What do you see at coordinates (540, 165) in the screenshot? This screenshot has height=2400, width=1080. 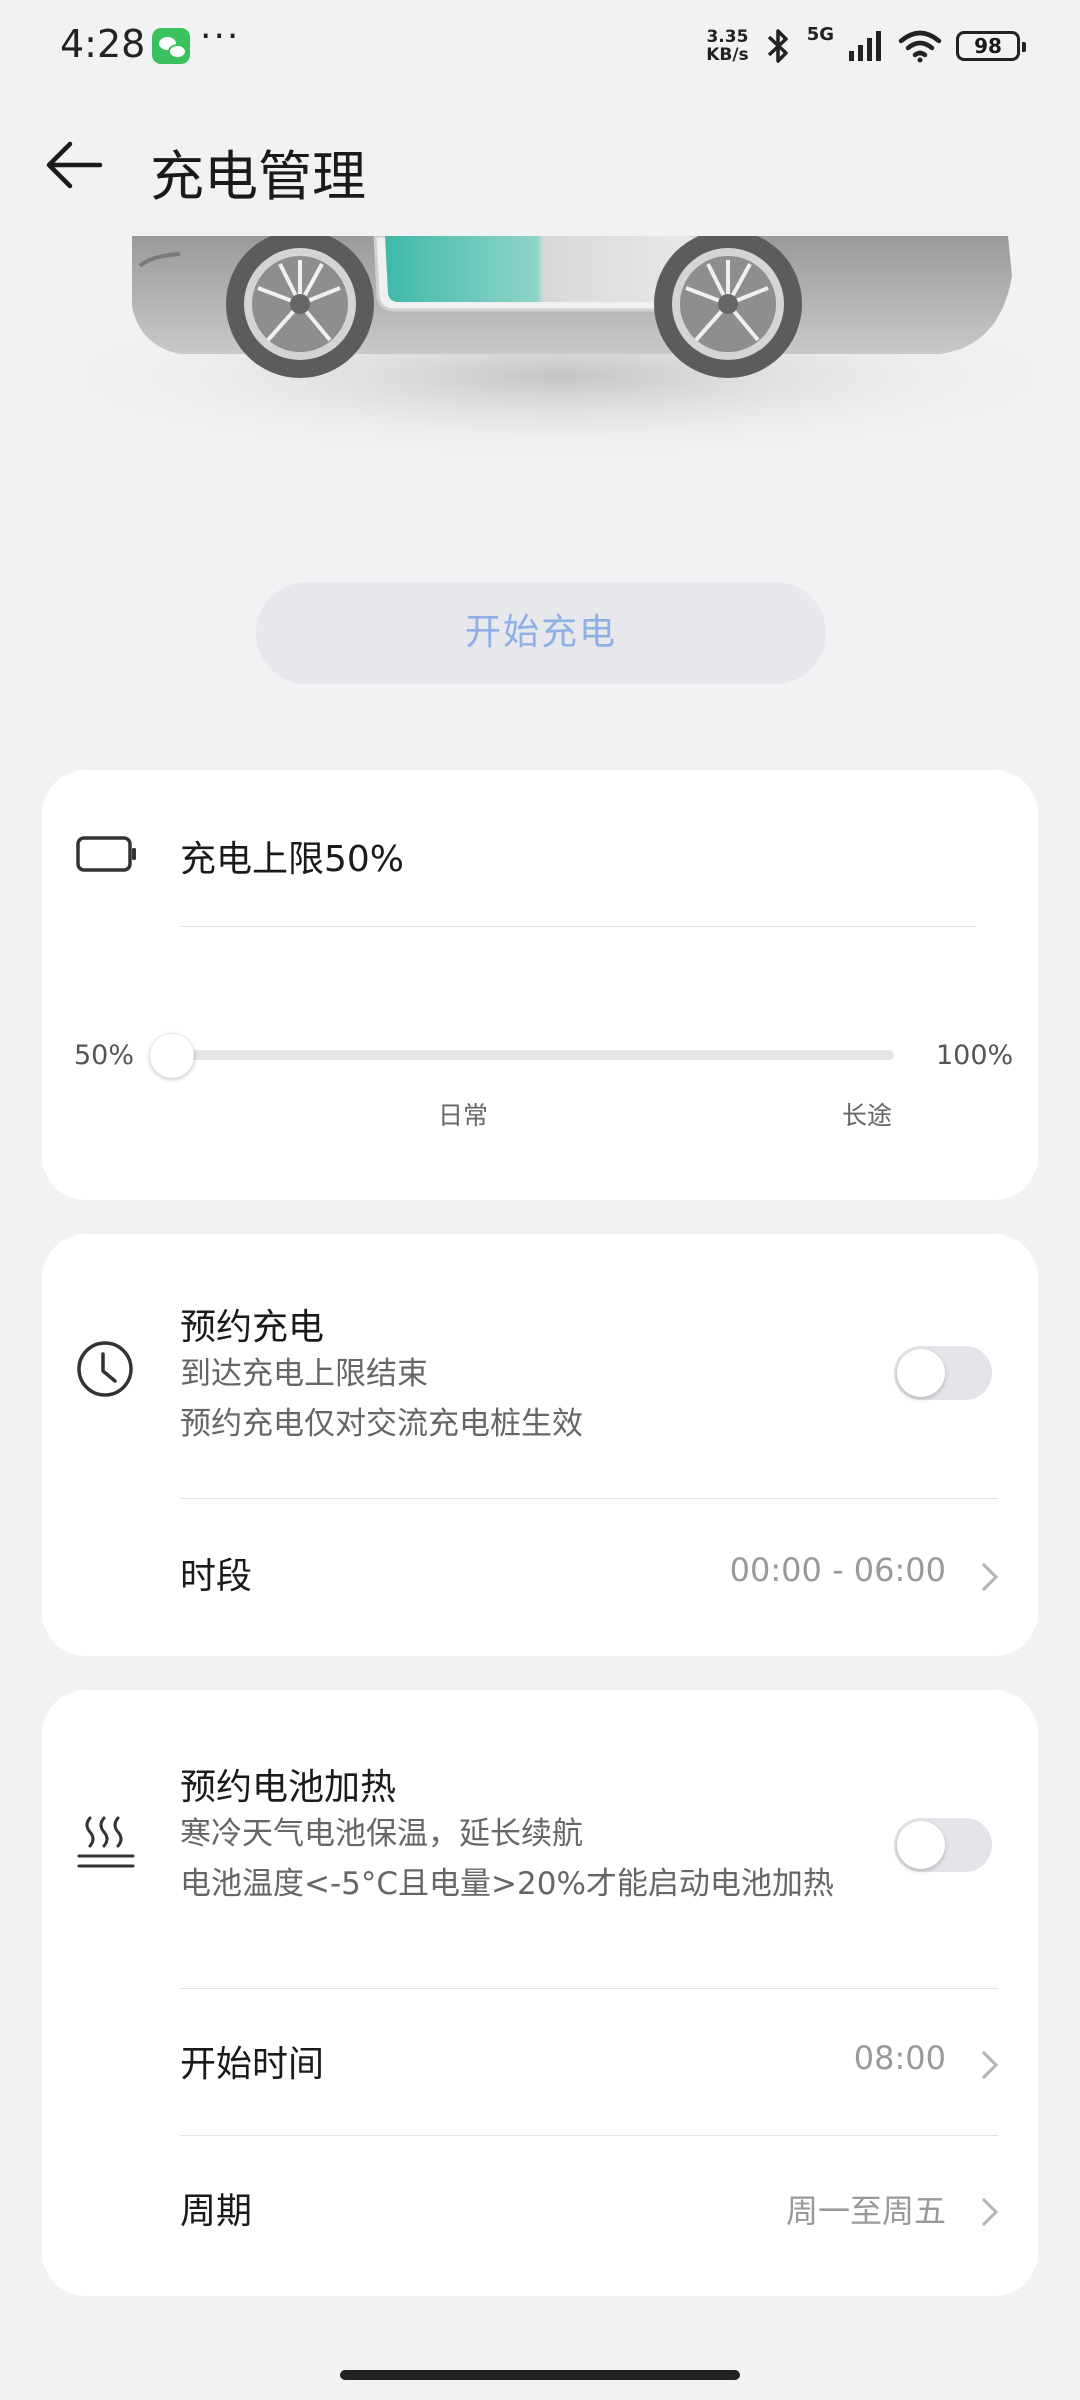 I see `app-header: 充电管理` at bounding box center [540, 165].